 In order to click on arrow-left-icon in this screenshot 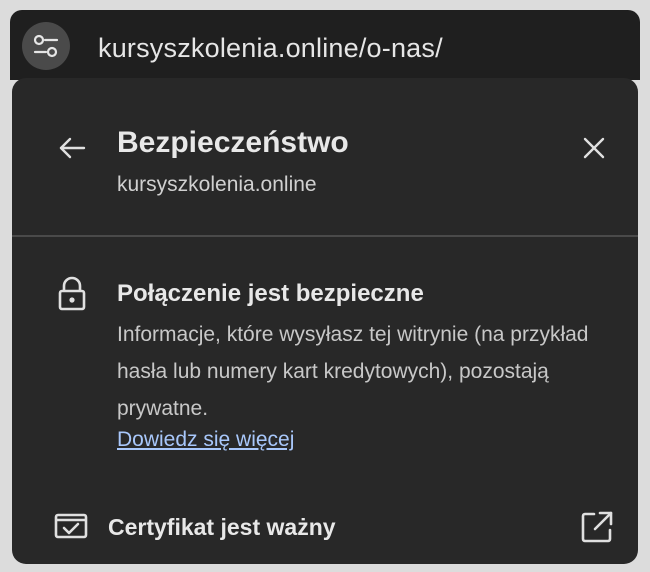, I will do `click(72, 148)`.